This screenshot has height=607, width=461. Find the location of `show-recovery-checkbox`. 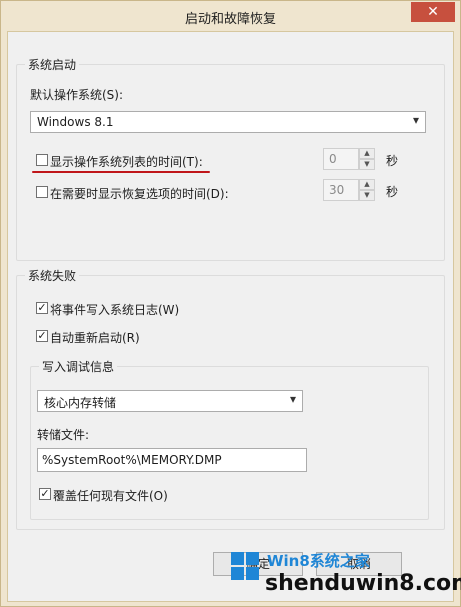

show-recovery-checkbox is located at coordinates (42, 192).